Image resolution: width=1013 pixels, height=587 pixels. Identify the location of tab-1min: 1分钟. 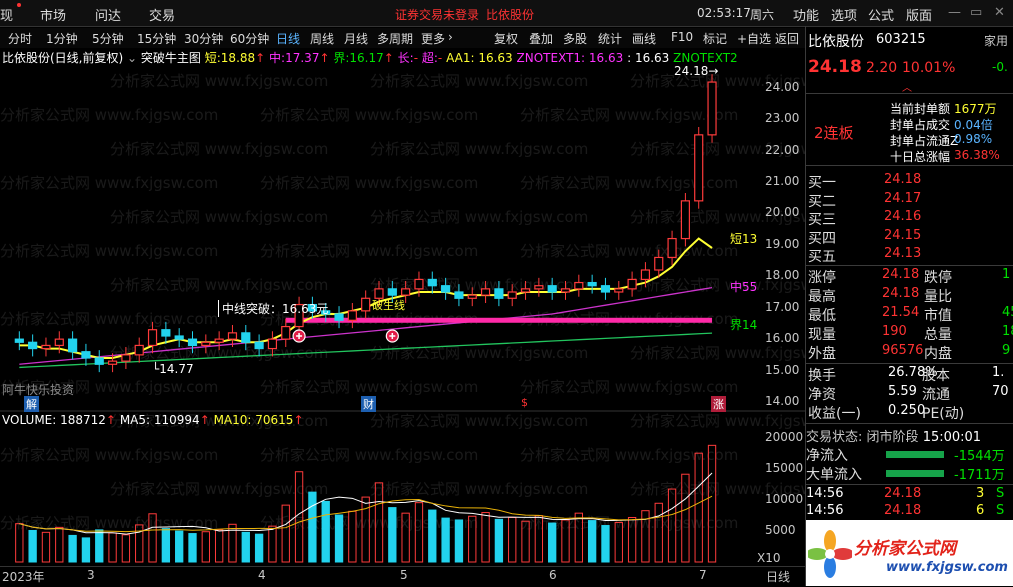
(62, 38).